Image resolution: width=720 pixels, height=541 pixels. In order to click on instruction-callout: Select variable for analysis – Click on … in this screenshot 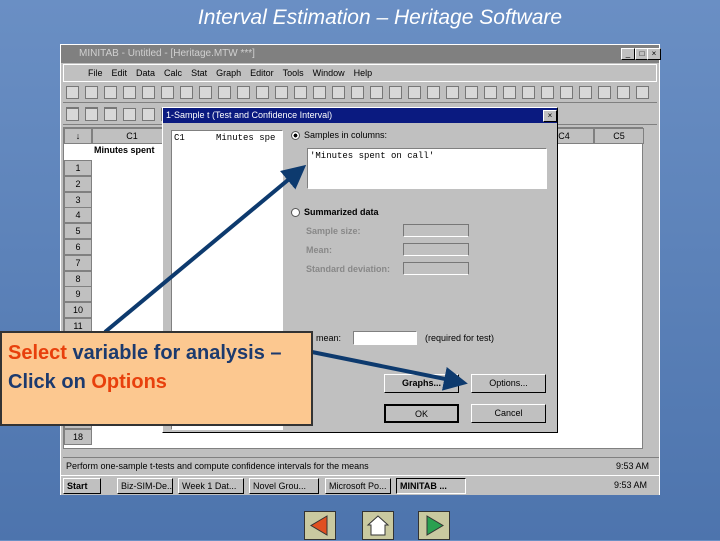, I will do `click(156, 378)`.